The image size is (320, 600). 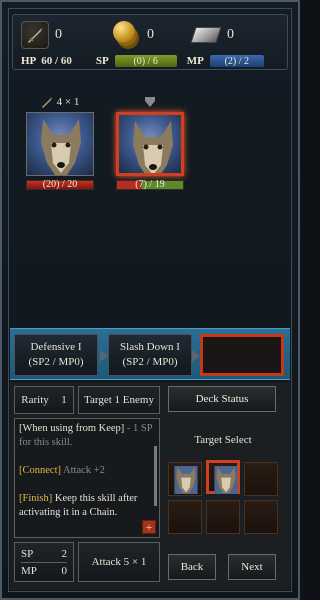 I want to click on target-info: Target 1 Enemy, so click(x=119, y=400).